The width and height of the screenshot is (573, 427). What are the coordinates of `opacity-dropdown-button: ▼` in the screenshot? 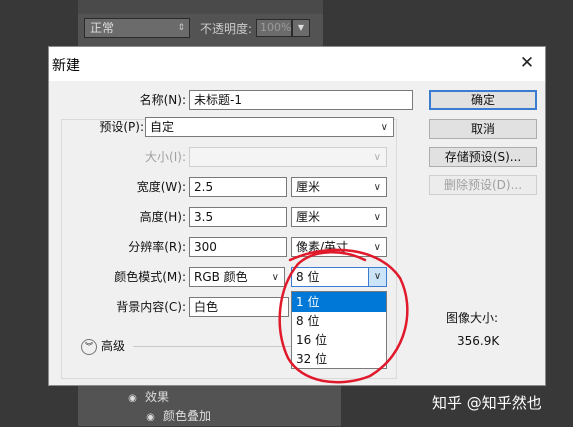 It's located at (301, 28).